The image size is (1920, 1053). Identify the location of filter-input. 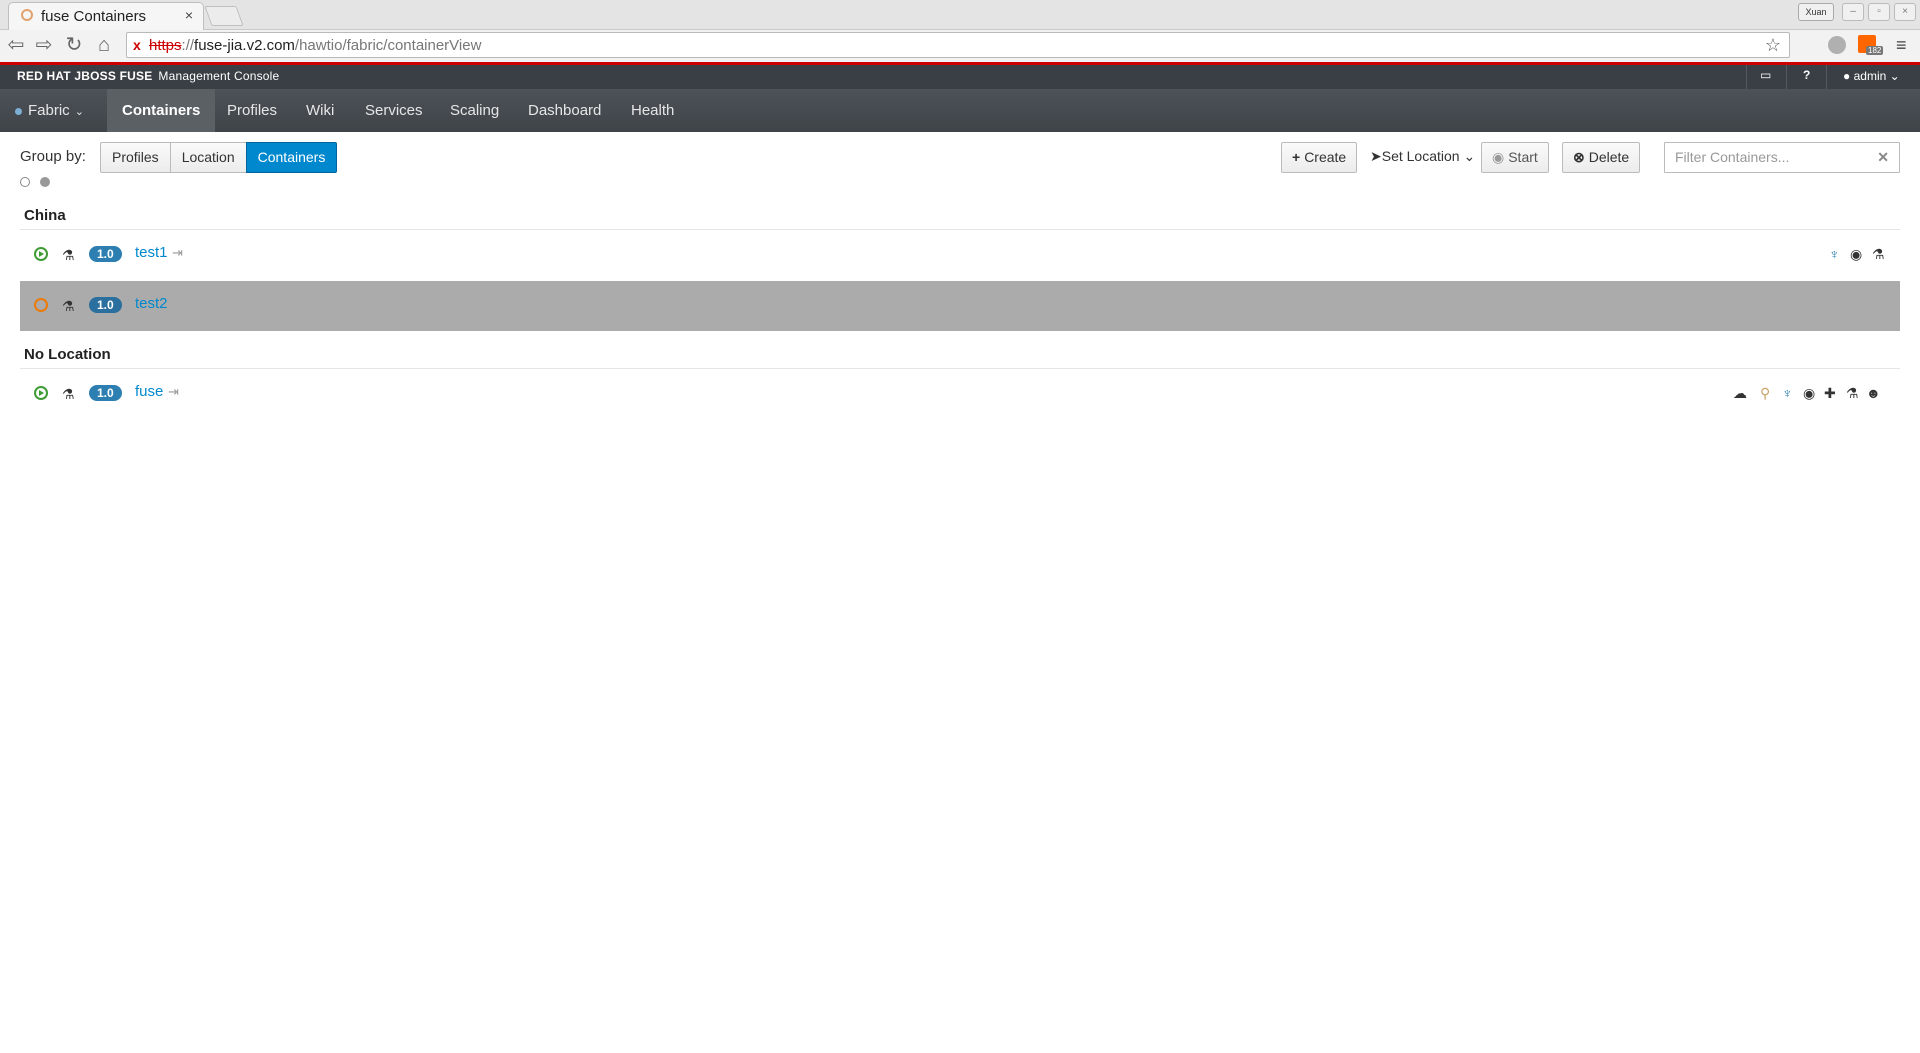
(1775, 157).